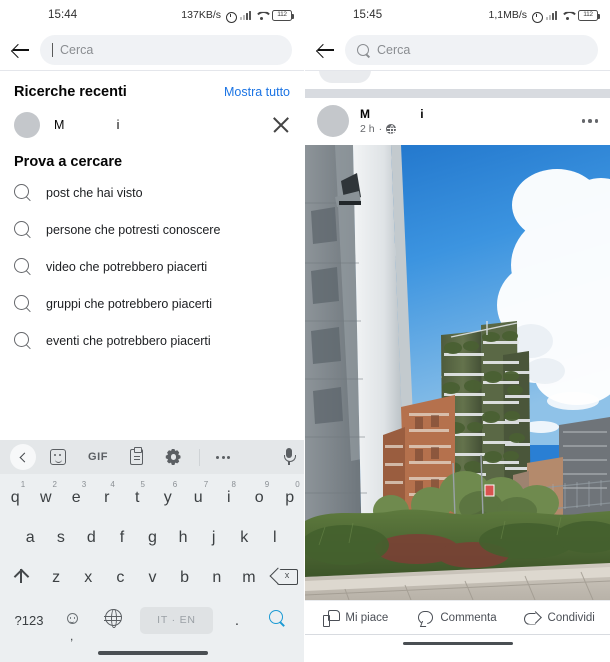 This screenshot has width=610, height=662. I want to click on key-a: a, so click(30, 538).